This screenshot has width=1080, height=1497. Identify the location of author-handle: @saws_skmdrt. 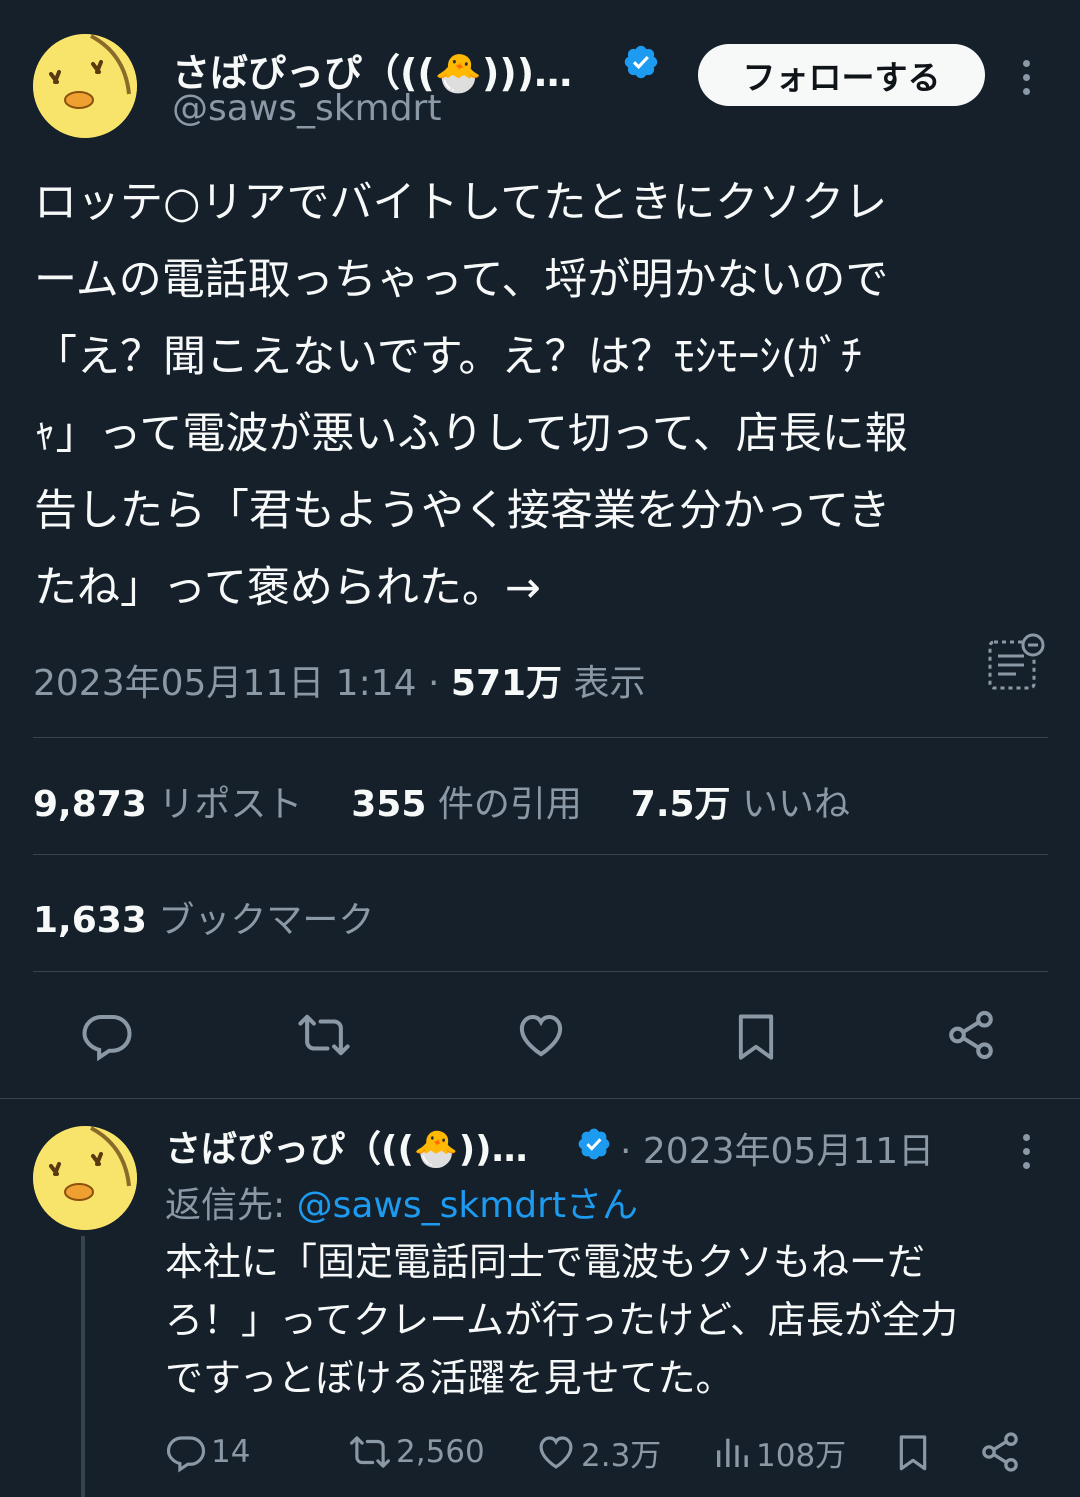
(306, 108).